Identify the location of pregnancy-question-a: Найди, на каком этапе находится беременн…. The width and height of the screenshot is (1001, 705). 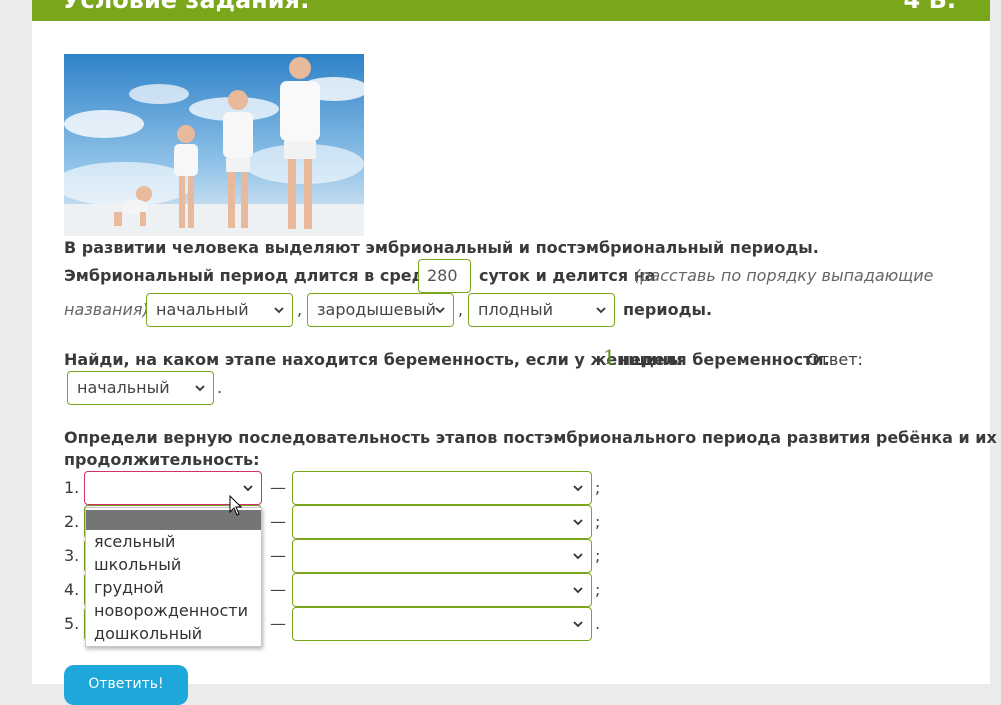
(373, 359).